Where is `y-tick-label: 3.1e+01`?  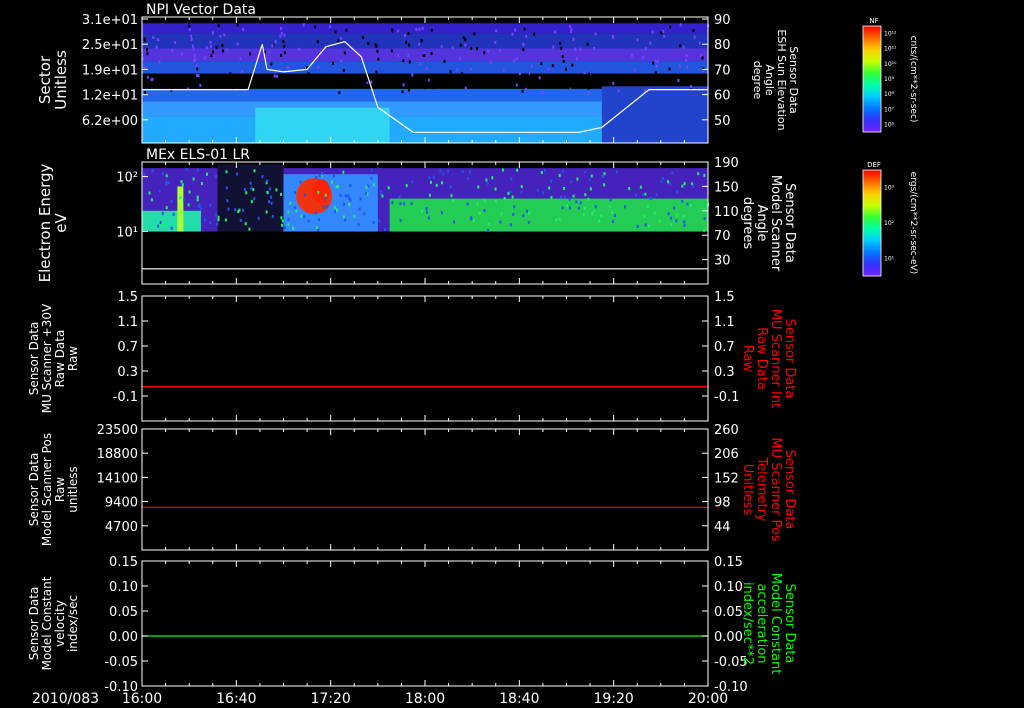 y-tick-label: 3.1e+01 is located at coordinates (110, 20).